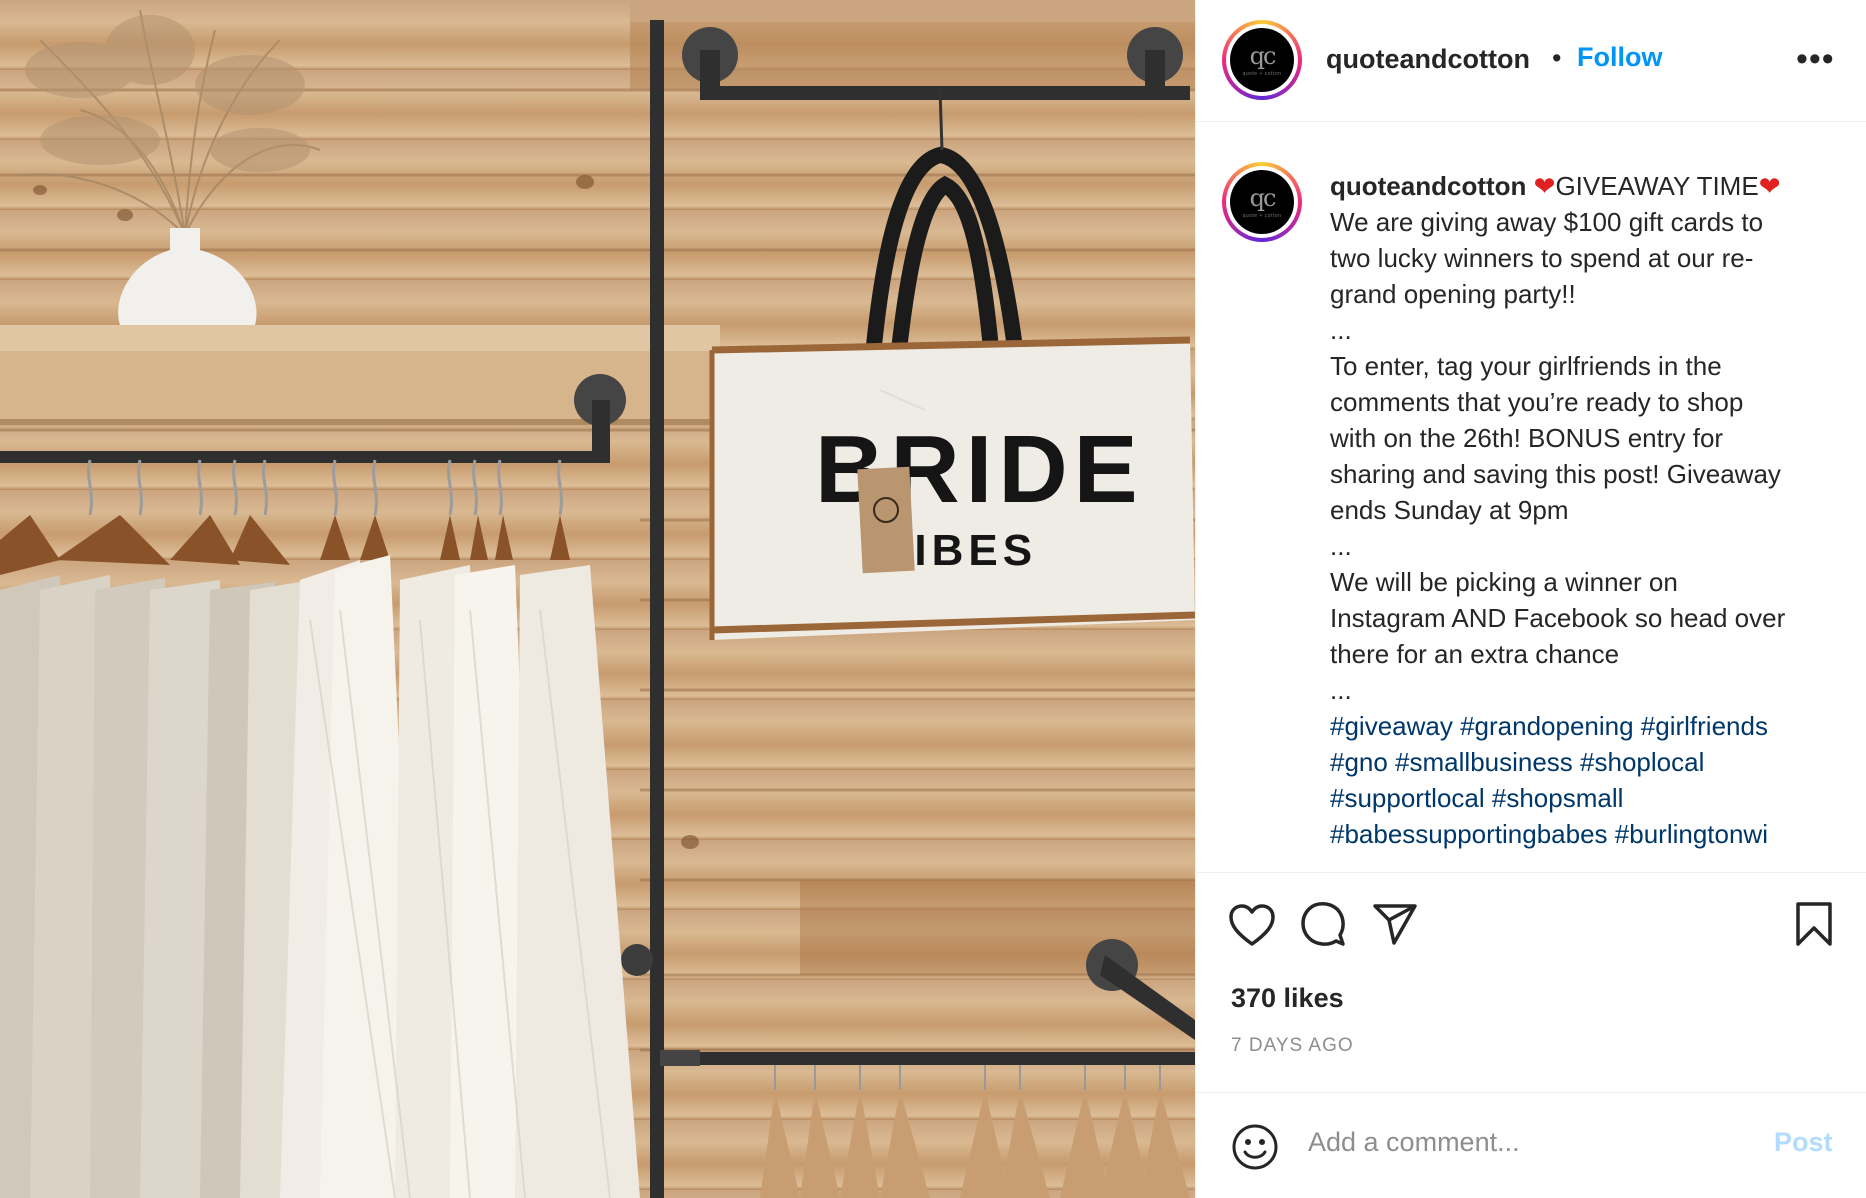  I want to click on paper-plane-icon, so click(1395, 925).